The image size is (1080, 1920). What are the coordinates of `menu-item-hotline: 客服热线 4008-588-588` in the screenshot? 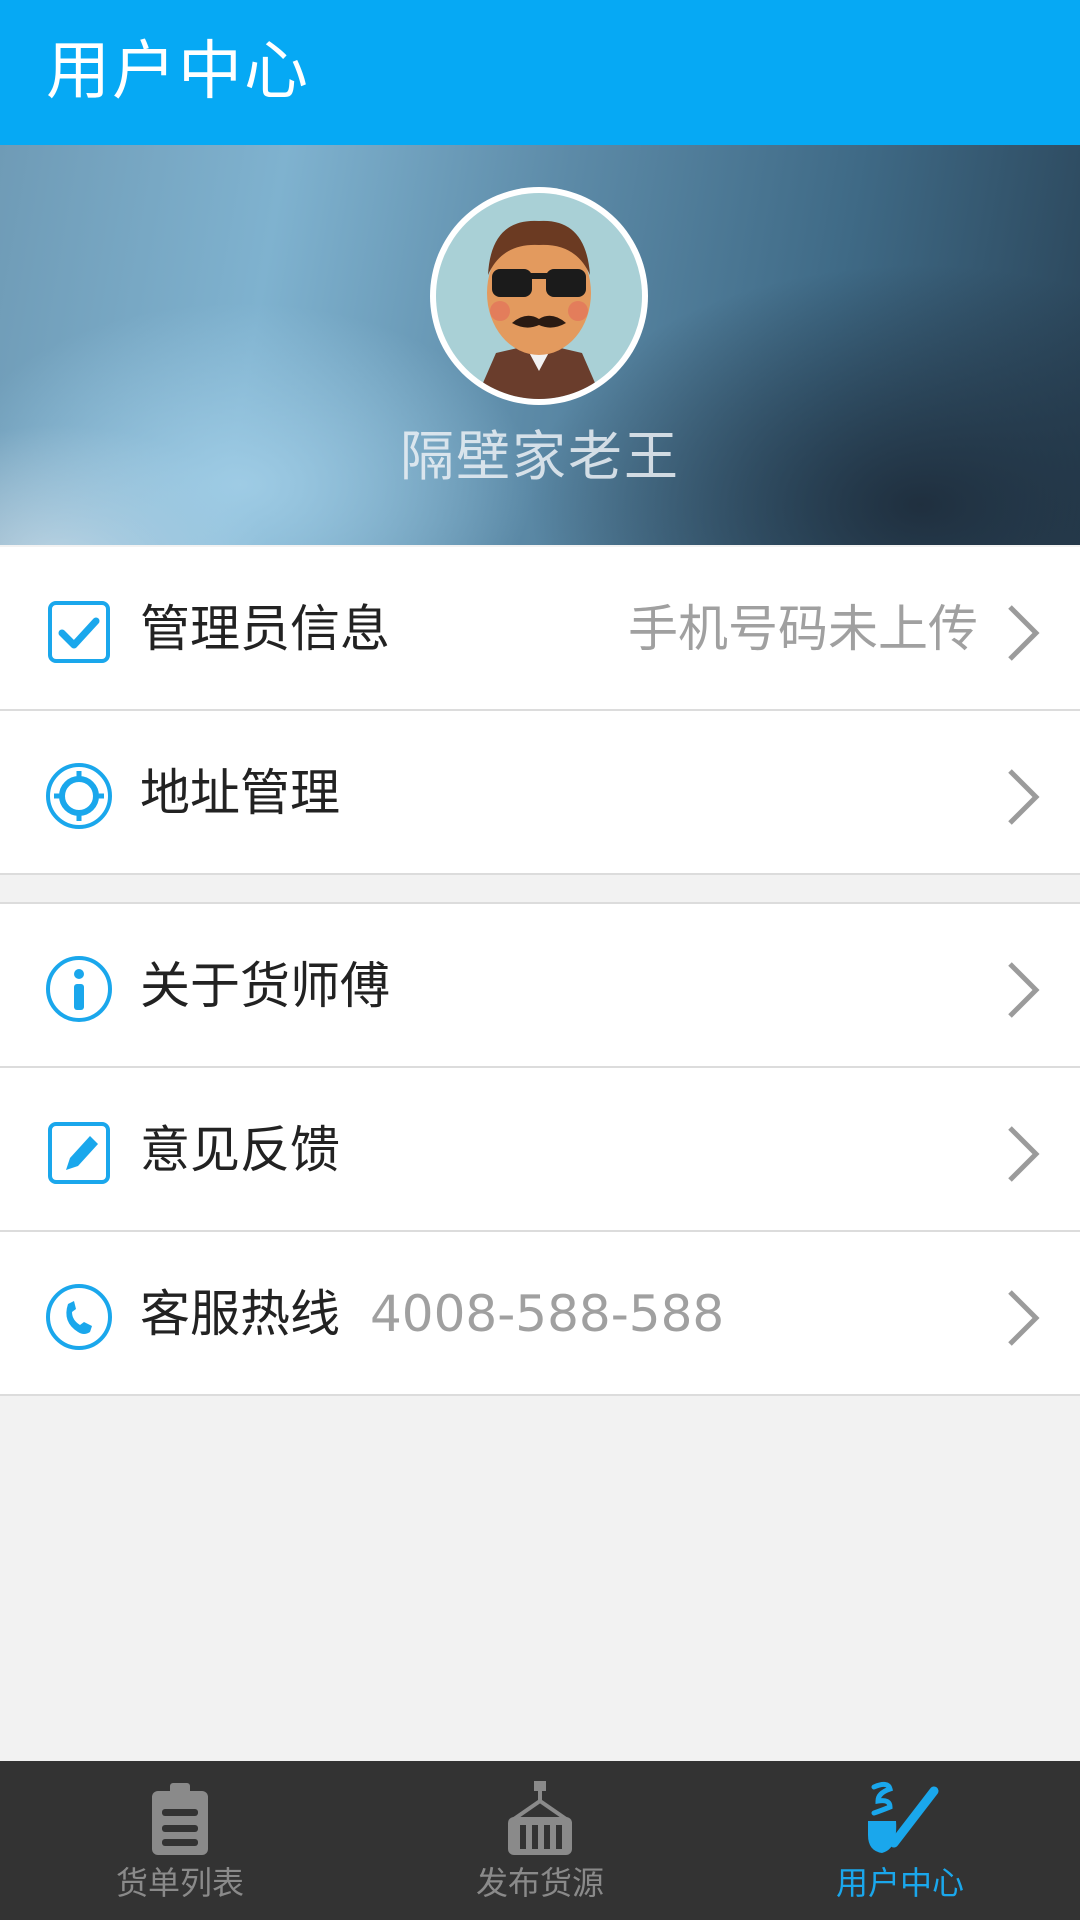 It's located at (540, 1314).